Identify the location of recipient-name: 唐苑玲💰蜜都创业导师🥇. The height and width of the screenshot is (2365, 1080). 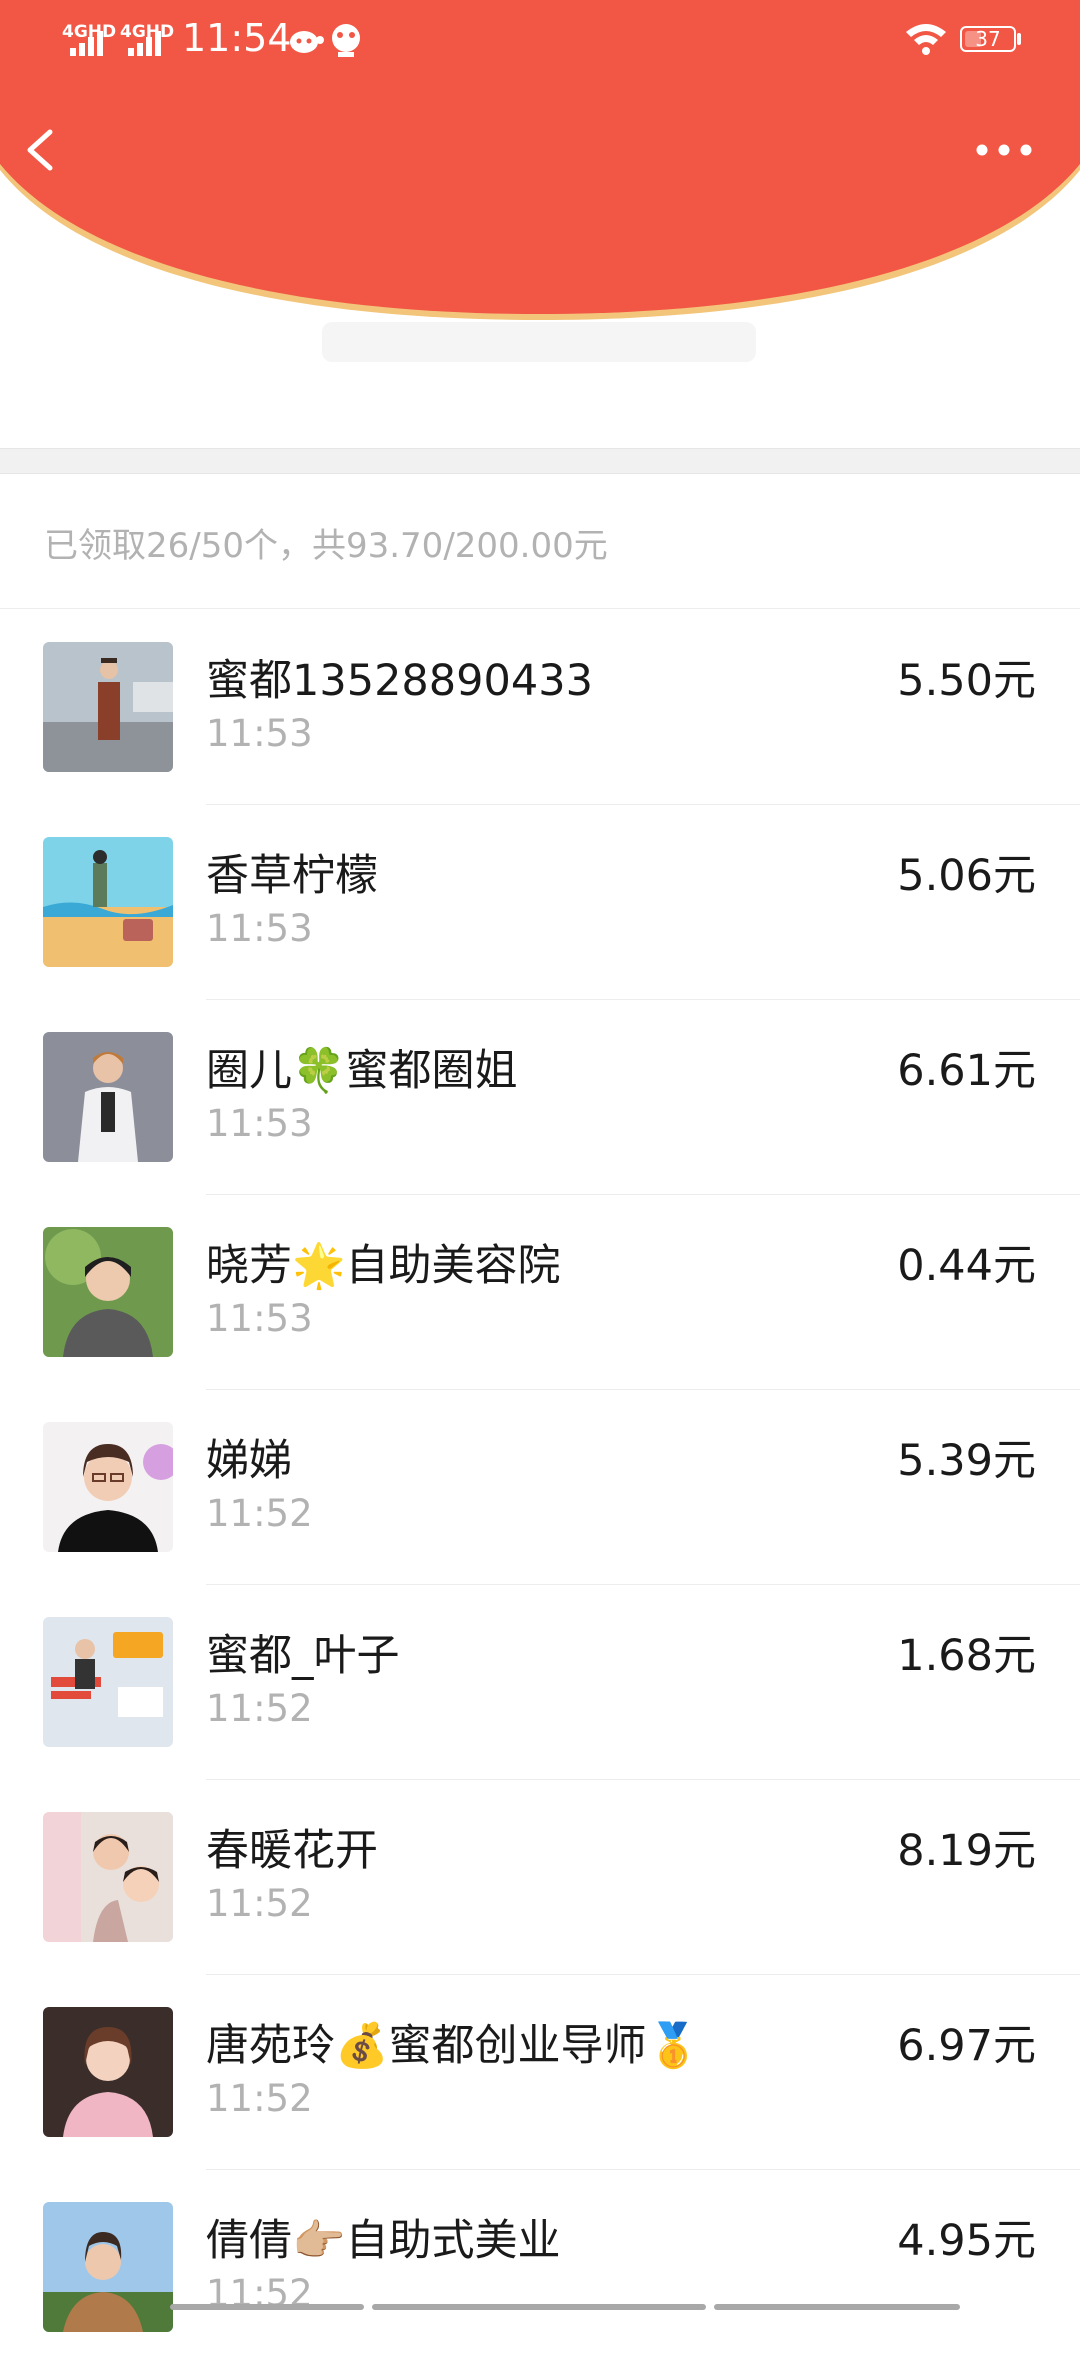
(453, 2046).